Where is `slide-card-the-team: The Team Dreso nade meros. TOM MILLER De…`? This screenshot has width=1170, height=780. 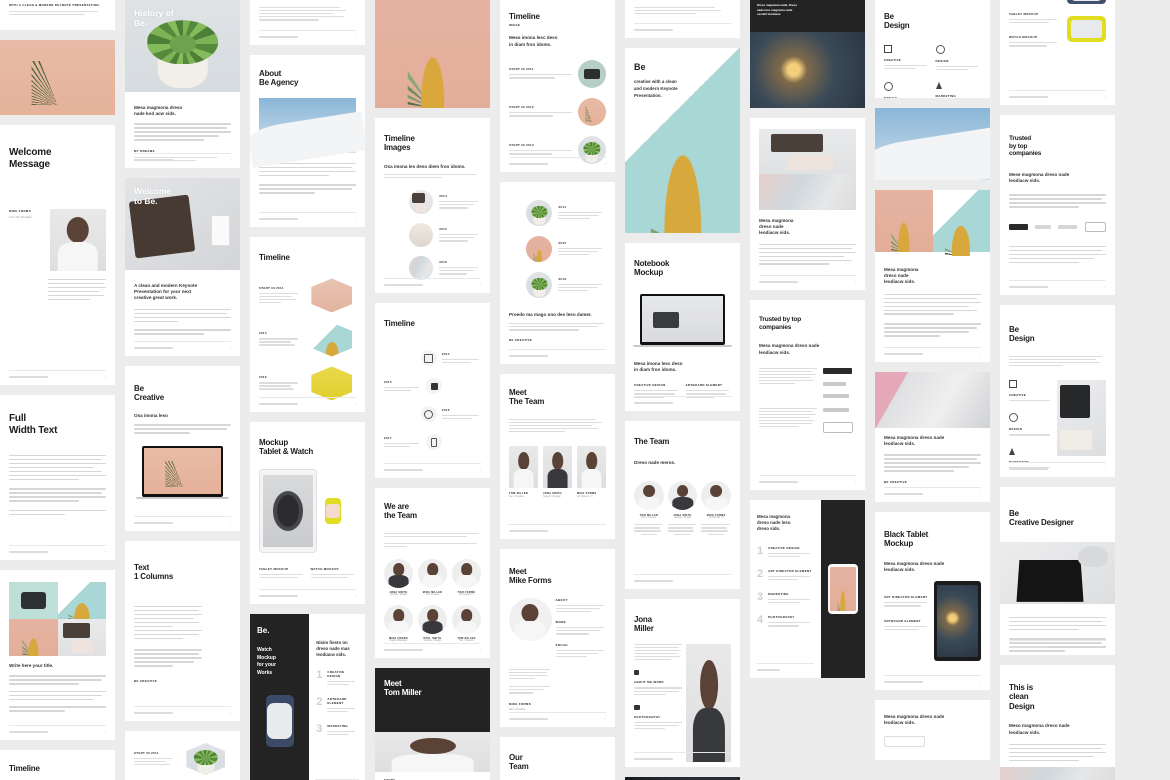
slide-card-the-team: The Team Dreso nade meros. TOM MILLER De… is located at coordinates (682, 505).